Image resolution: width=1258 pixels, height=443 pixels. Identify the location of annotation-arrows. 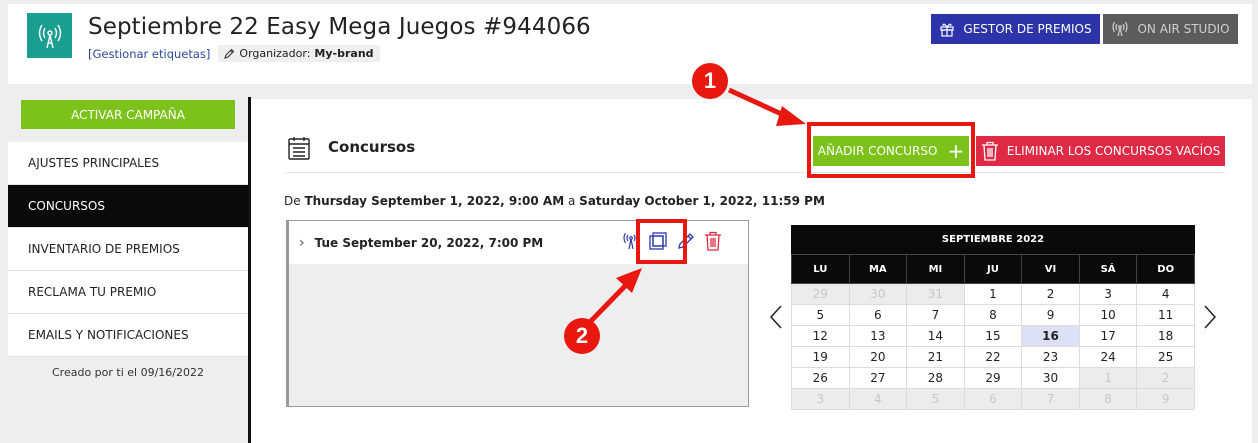
(697, 205).